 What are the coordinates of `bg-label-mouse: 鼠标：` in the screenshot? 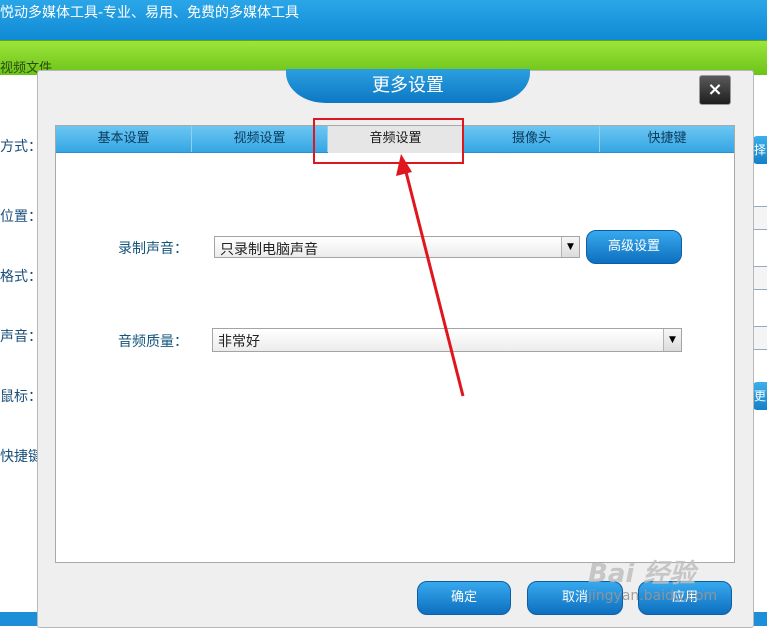 It's located at (21, 397).